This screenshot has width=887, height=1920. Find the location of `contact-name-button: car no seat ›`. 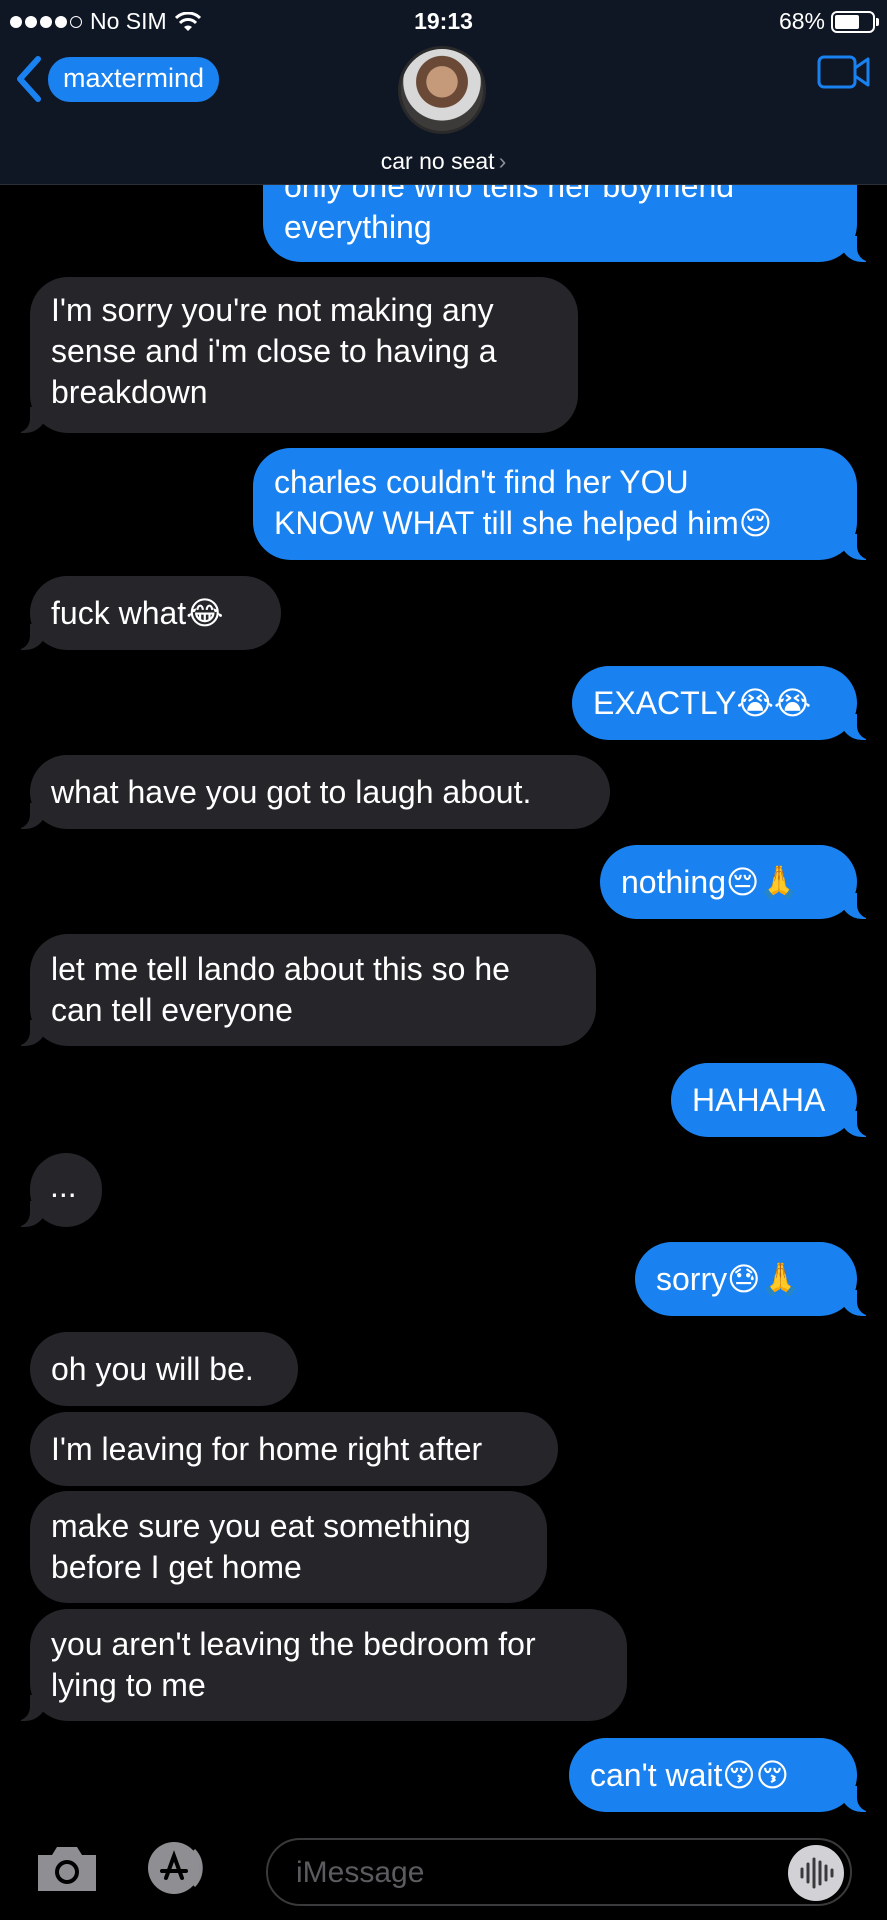

contact-name-button: car no seat › is located at coordinates (443, 161).